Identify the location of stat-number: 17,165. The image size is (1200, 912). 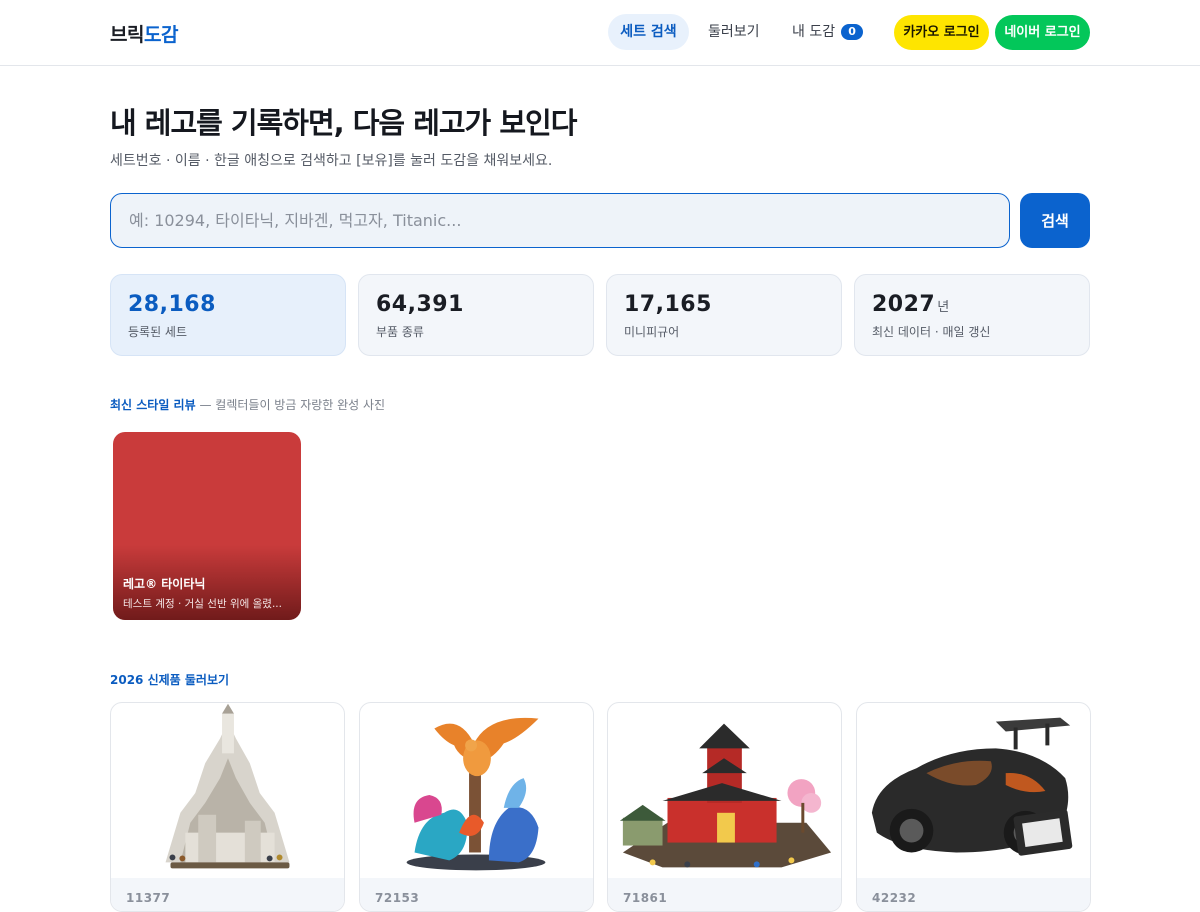
(668, 304).